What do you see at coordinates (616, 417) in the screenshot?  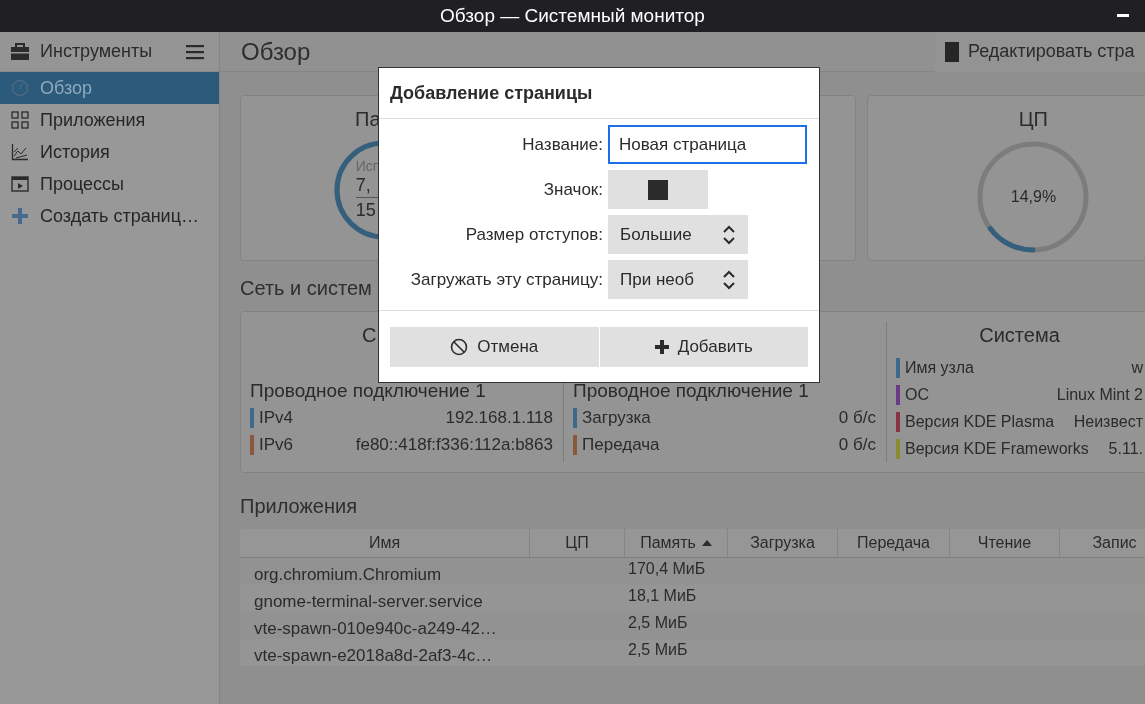 I see `row-label: Загрузка` at bounding box center [616, 417].